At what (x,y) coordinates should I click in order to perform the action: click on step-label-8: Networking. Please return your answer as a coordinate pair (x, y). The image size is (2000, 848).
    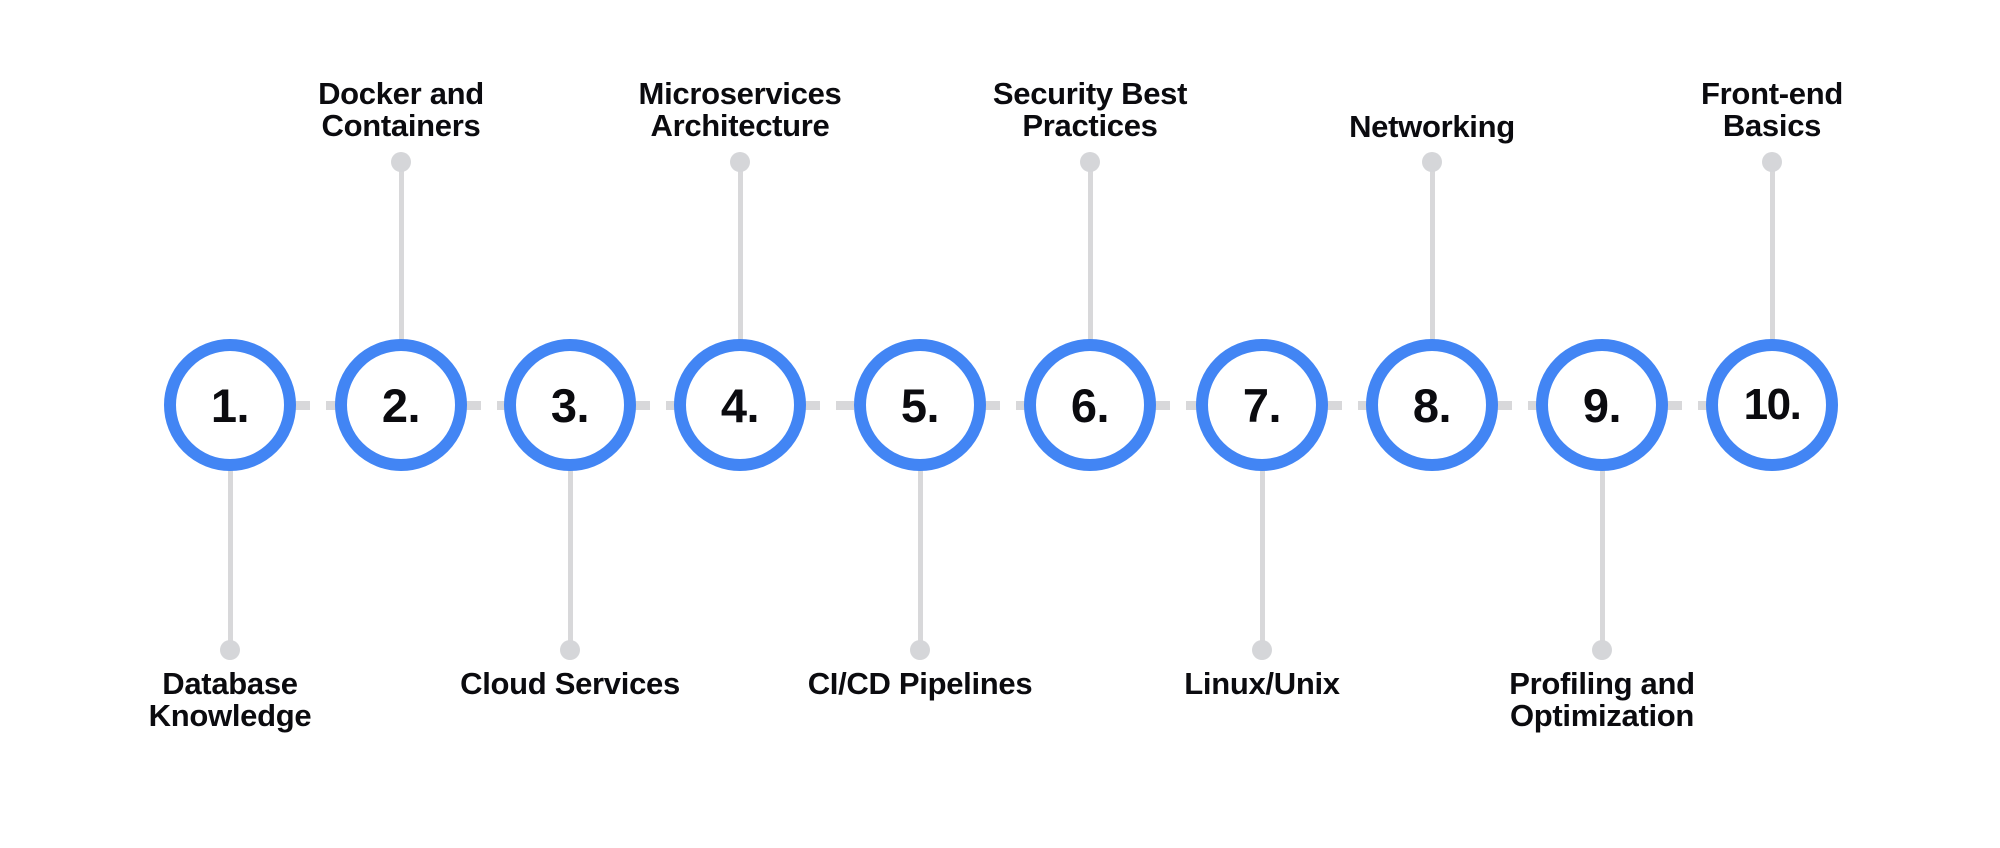
    Looking at the image, I should click on (1432, 126).